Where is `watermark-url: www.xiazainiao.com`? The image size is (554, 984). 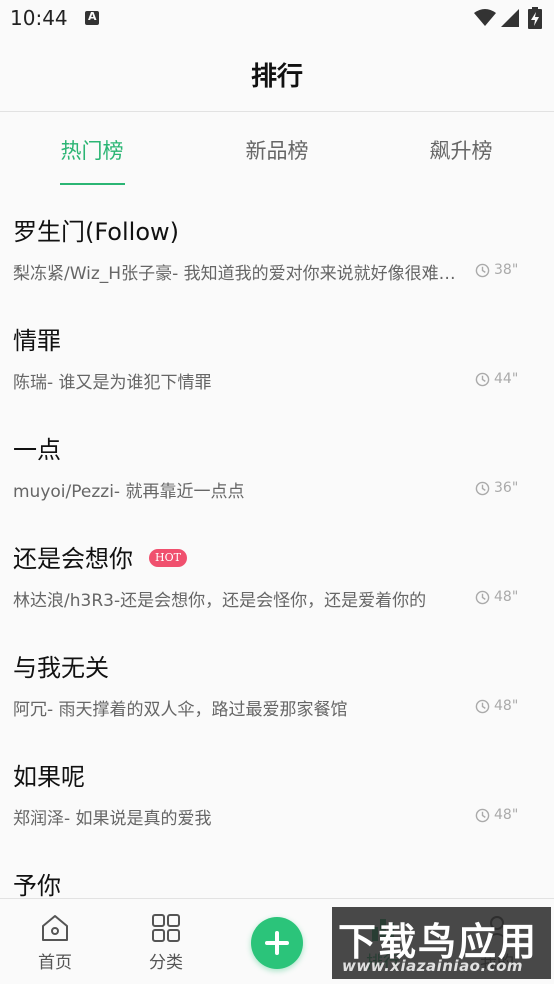
watermark-url: www.xiazainiao.com is located at coordinates (433, 966).